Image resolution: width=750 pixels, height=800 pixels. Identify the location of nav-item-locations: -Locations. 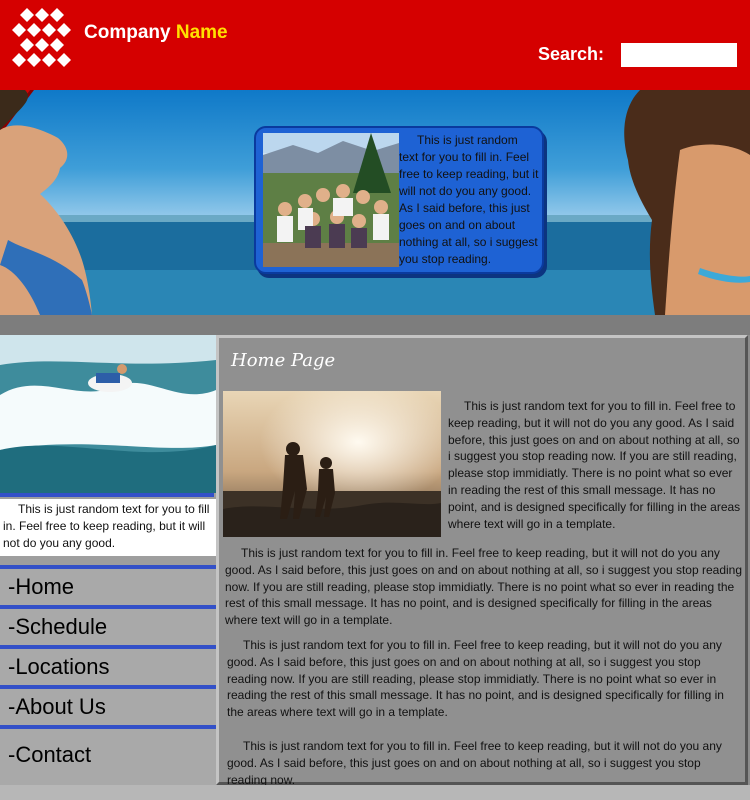
(108, 665).